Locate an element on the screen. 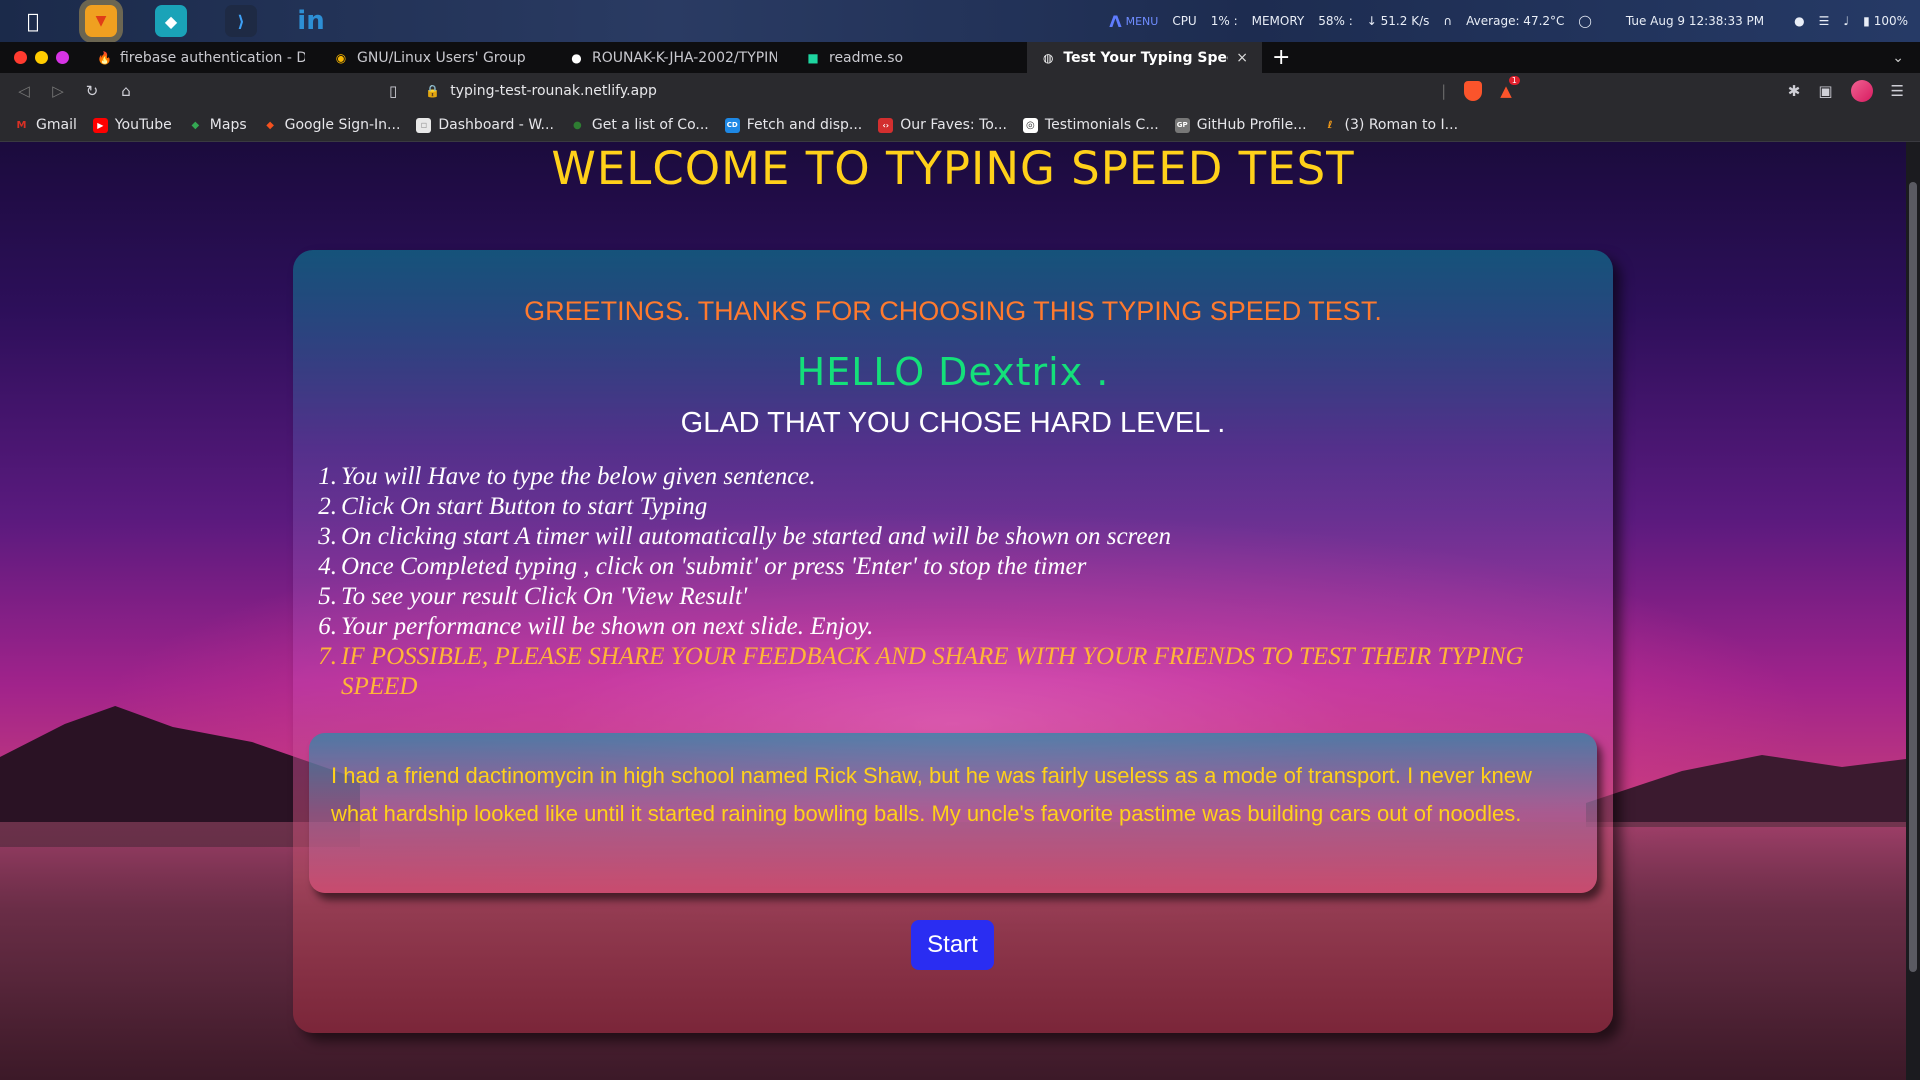 This screenshot has width=1920, height=1080. minimize-window-icon is located at coordinates (41, 57).